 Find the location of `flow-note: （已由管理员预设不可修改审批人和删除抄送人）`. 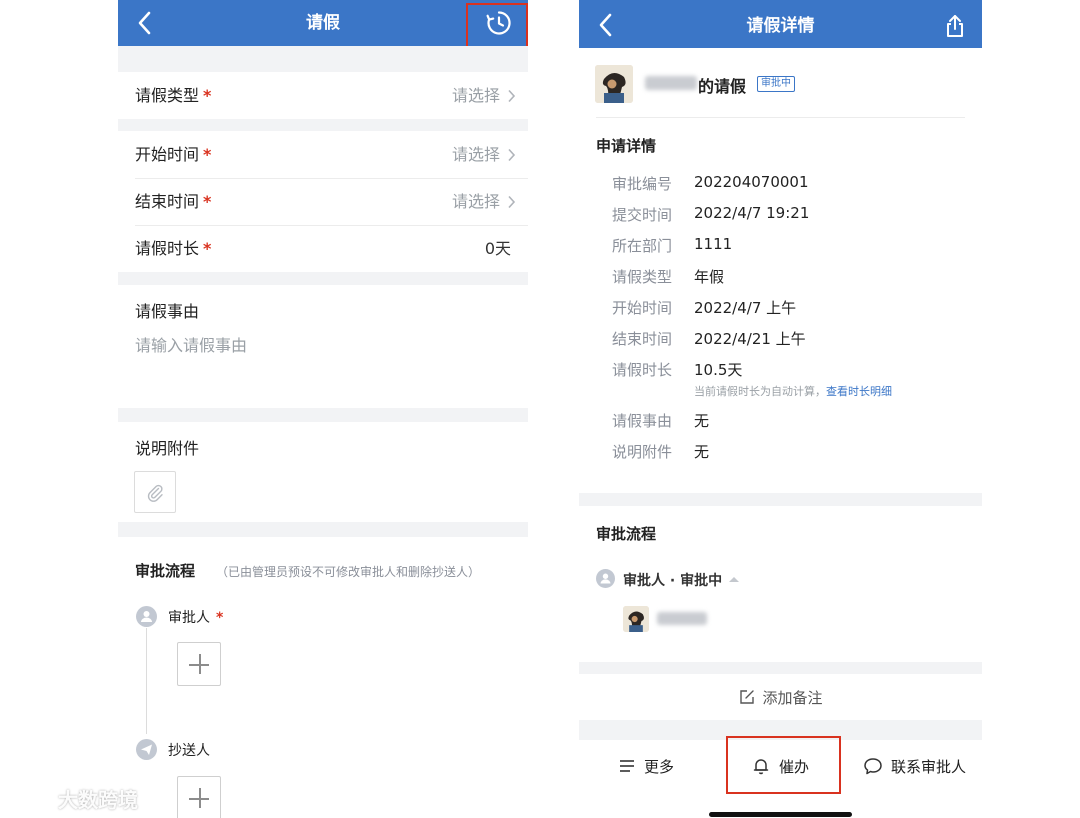

flow-note: （已由管理员预设不可修改审批人和删除抄送人） is located at coordinates (348, 572).